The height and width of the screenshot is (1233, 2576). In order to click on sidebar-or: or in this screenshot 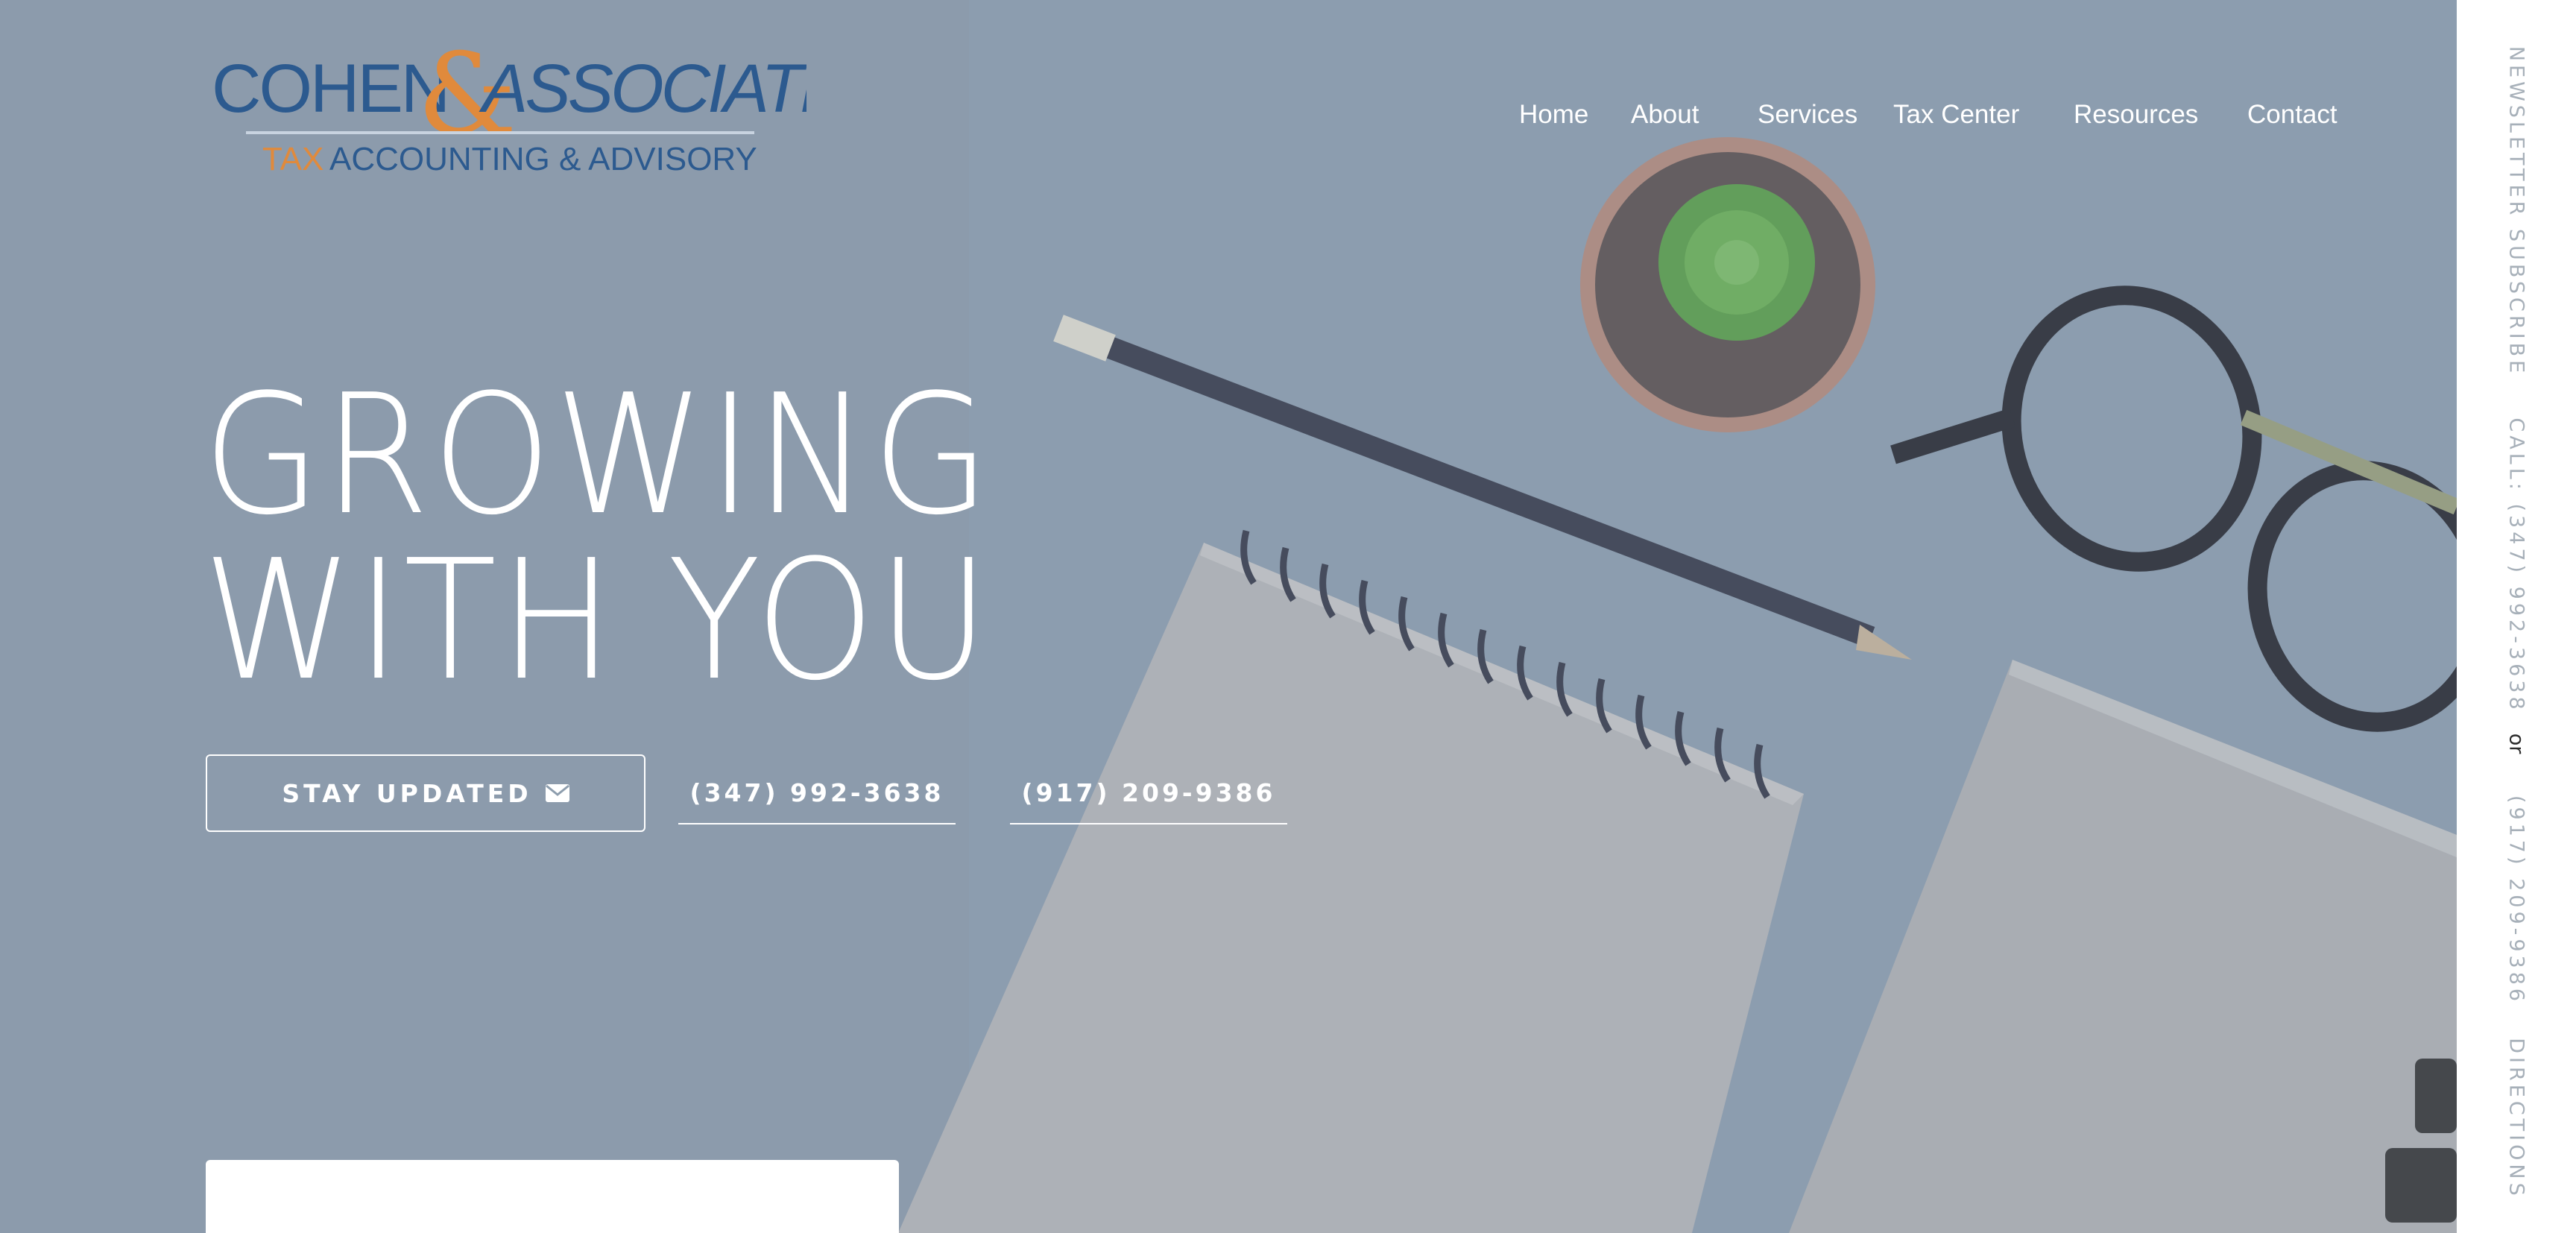, I will do `click(2516, 743)`.